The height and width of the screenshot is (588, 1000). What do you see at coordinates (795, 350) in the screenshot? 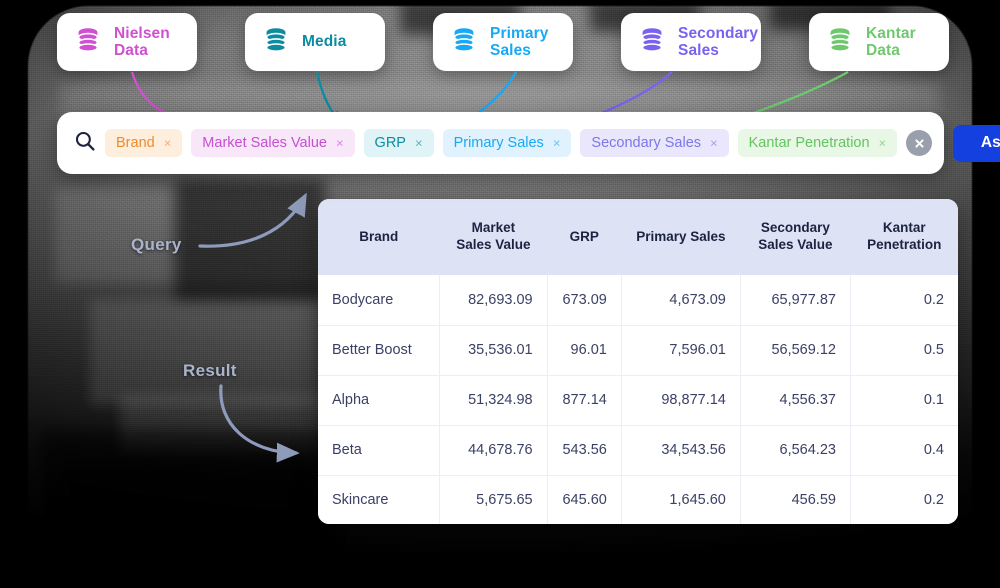
I see `cell-secondary_sales_value: 56,569.12` at bounding box center [795, 350].